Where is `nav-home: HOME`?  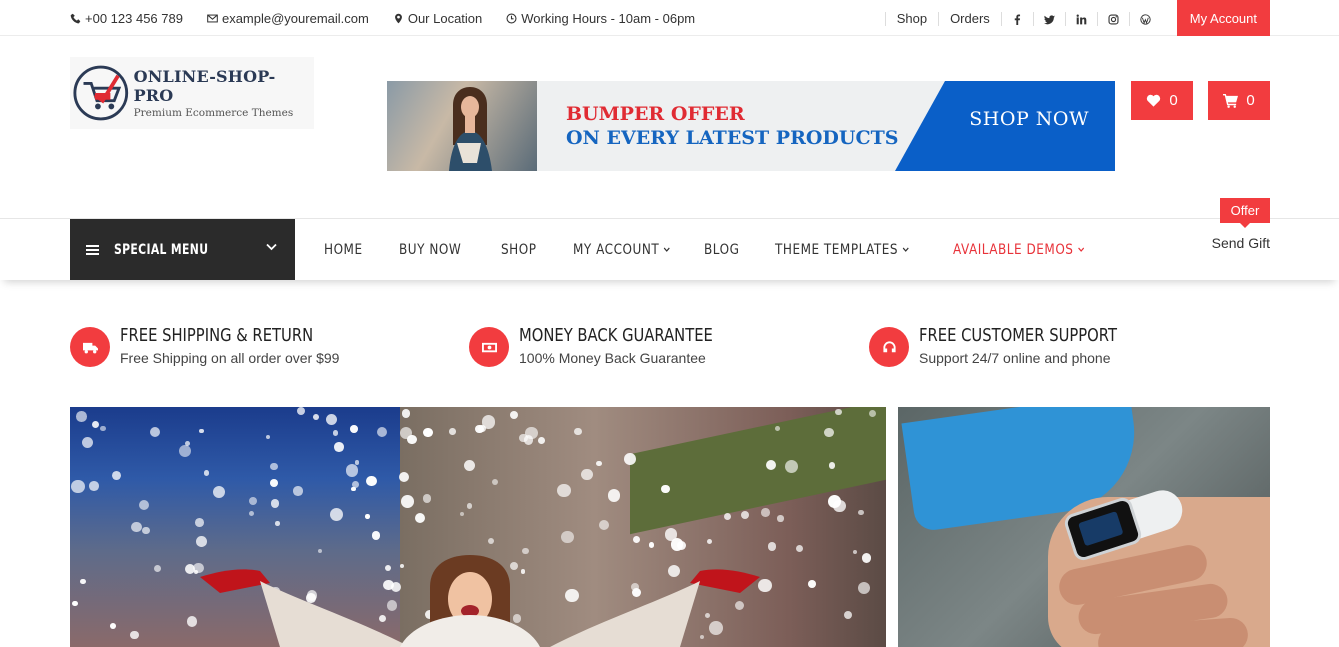 nav-home: HOME is located at coordinates (343, 250).